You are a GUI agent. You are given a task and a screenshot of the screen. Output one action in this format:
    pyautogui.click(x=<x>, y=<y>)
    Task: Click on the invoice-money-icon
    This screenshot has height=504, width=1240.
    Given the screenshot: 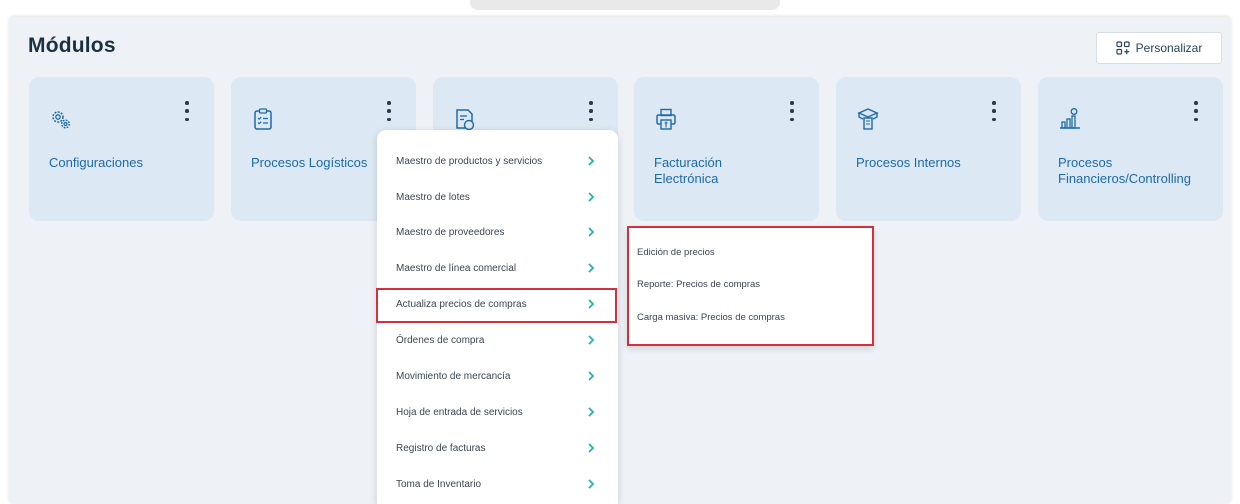 What is the action you would take?
    pyautogui.click(x=465, y=120)
    